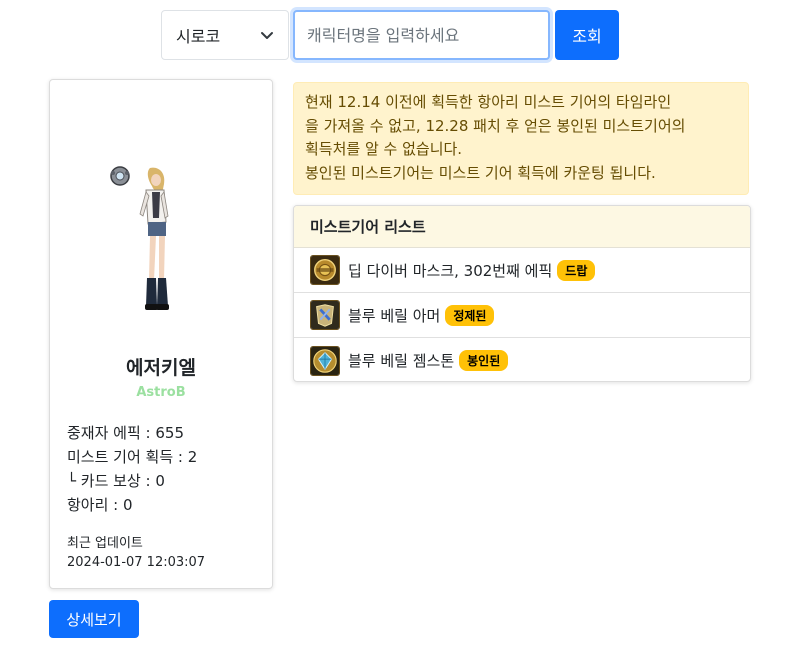  Describe the element at coordinates (325, 315) in the screenshot. I see `armor-icon` at that location.